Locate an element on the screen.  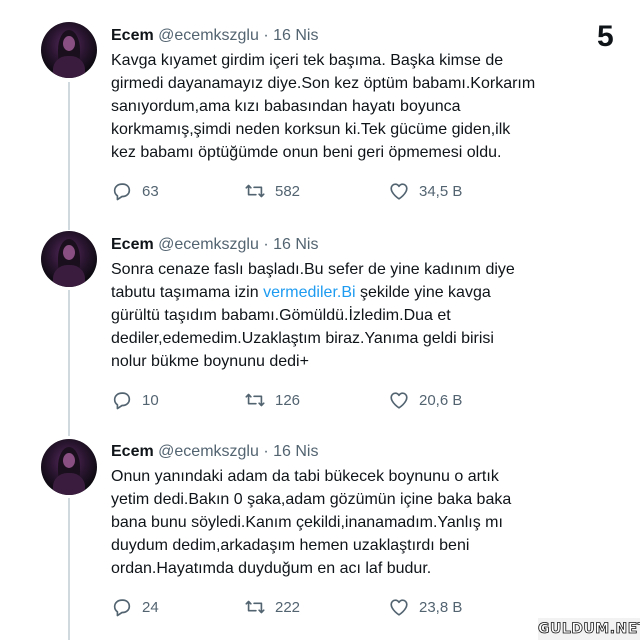
reply-count: 63 is located at coordinates (150, 191).